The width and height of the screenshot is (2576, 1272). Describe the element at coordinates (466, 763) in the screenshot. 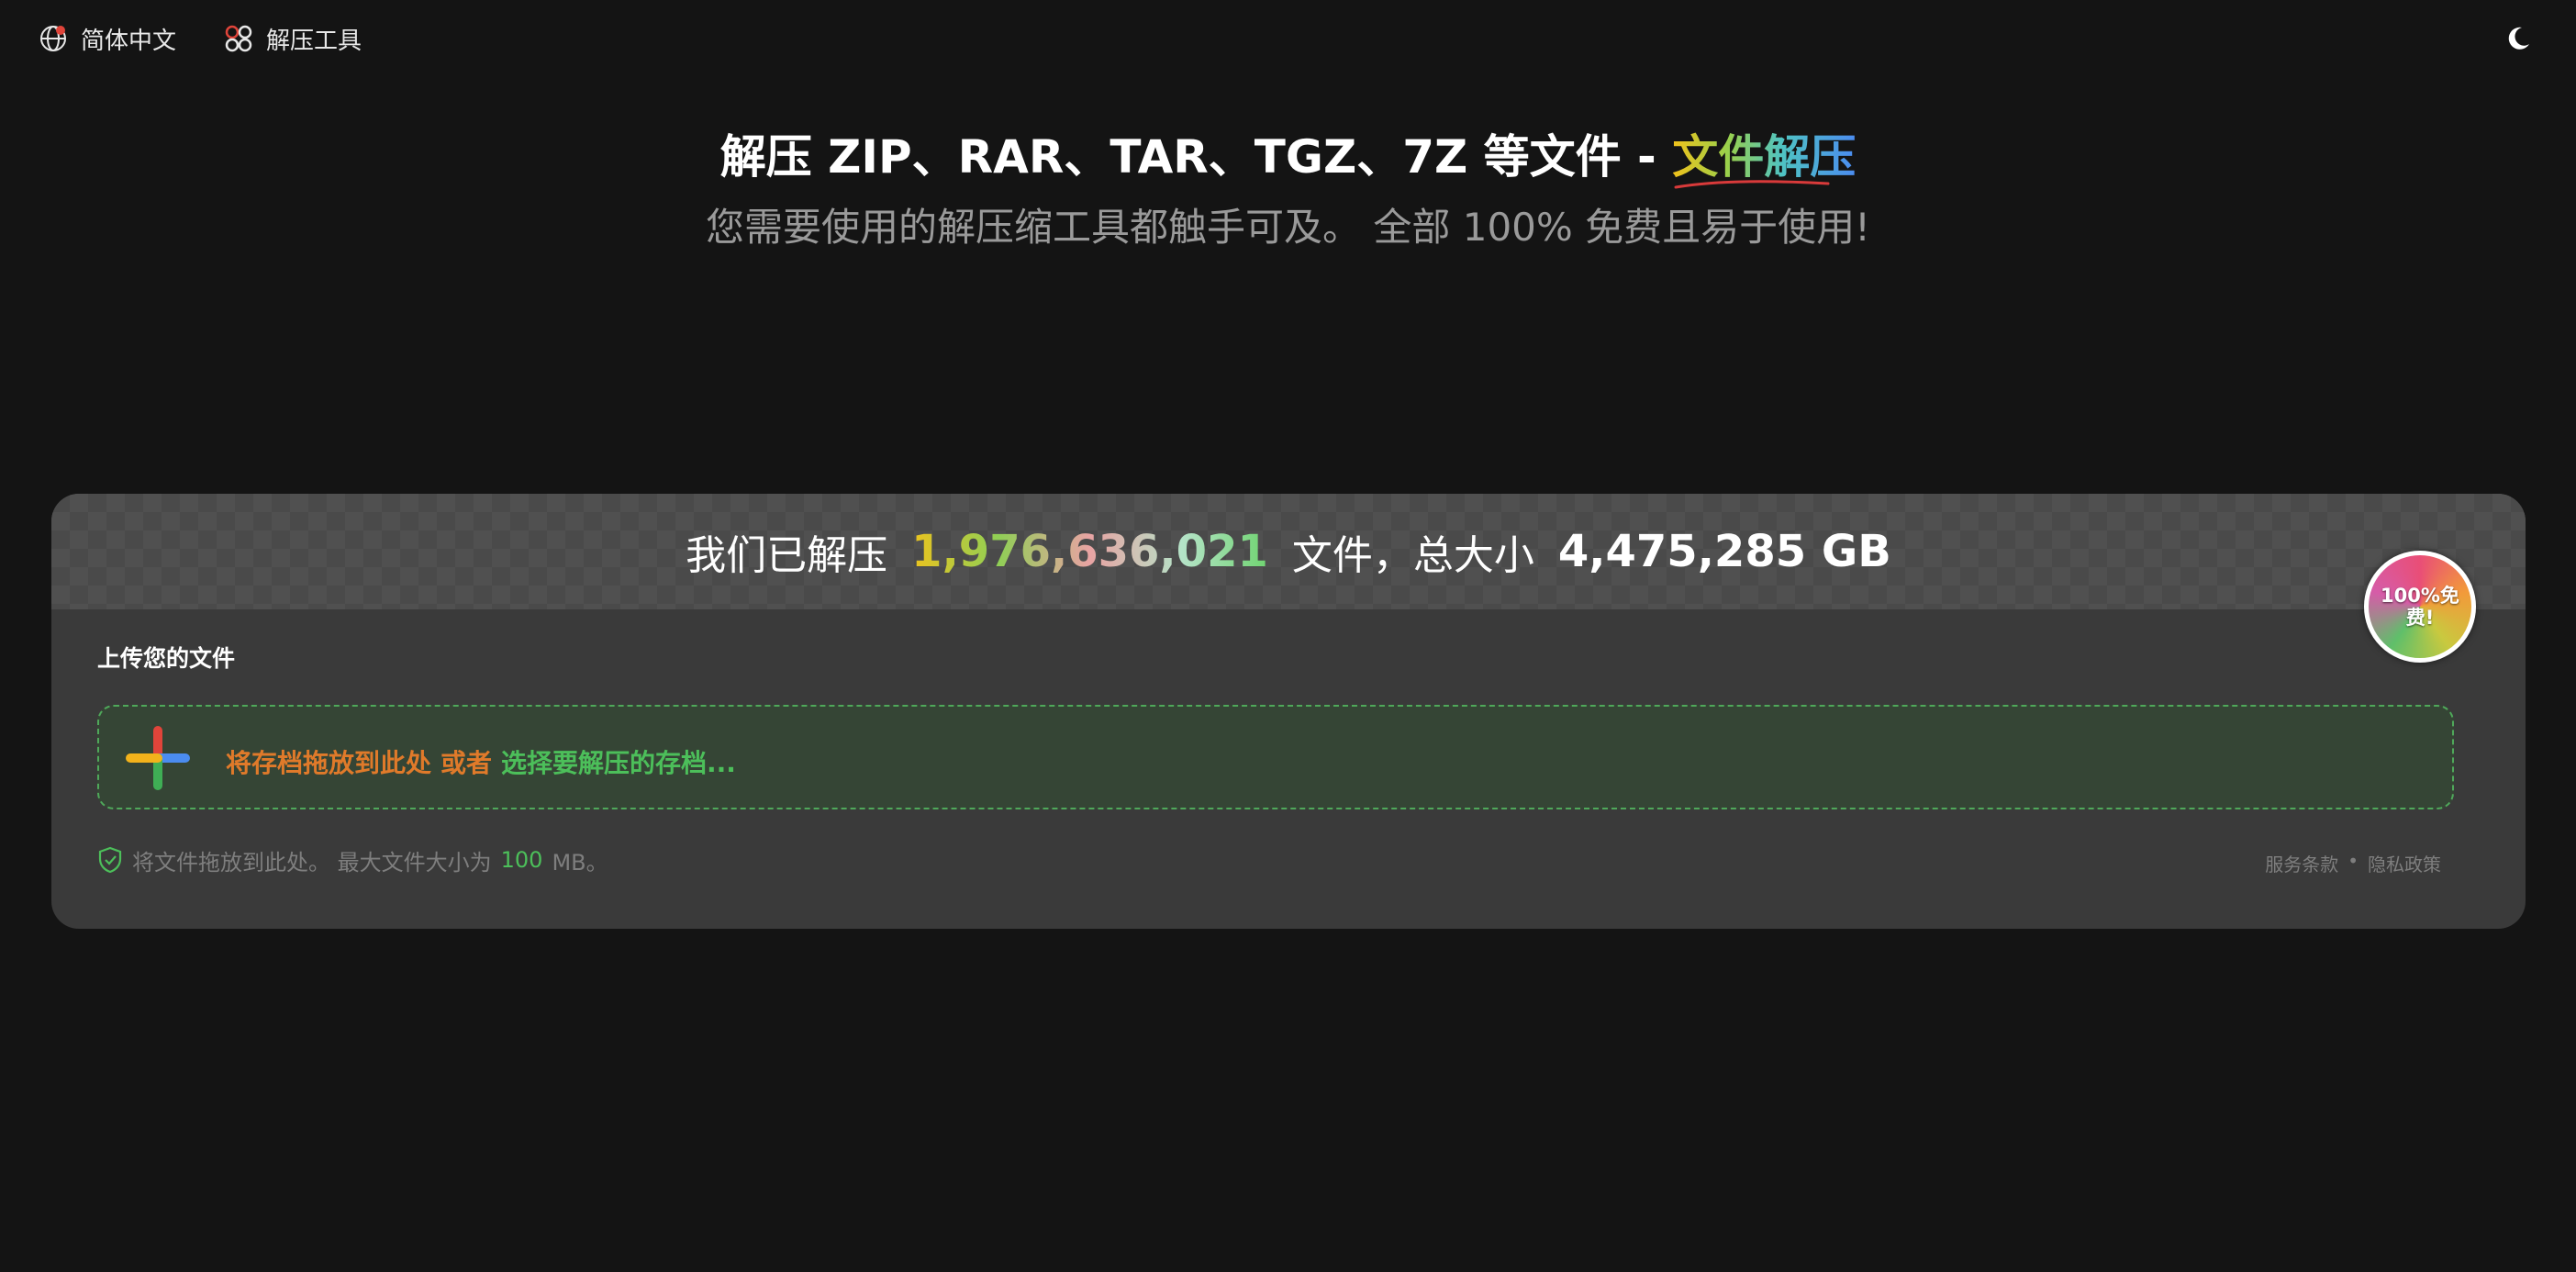

I see `or-text: 或者` at that location.